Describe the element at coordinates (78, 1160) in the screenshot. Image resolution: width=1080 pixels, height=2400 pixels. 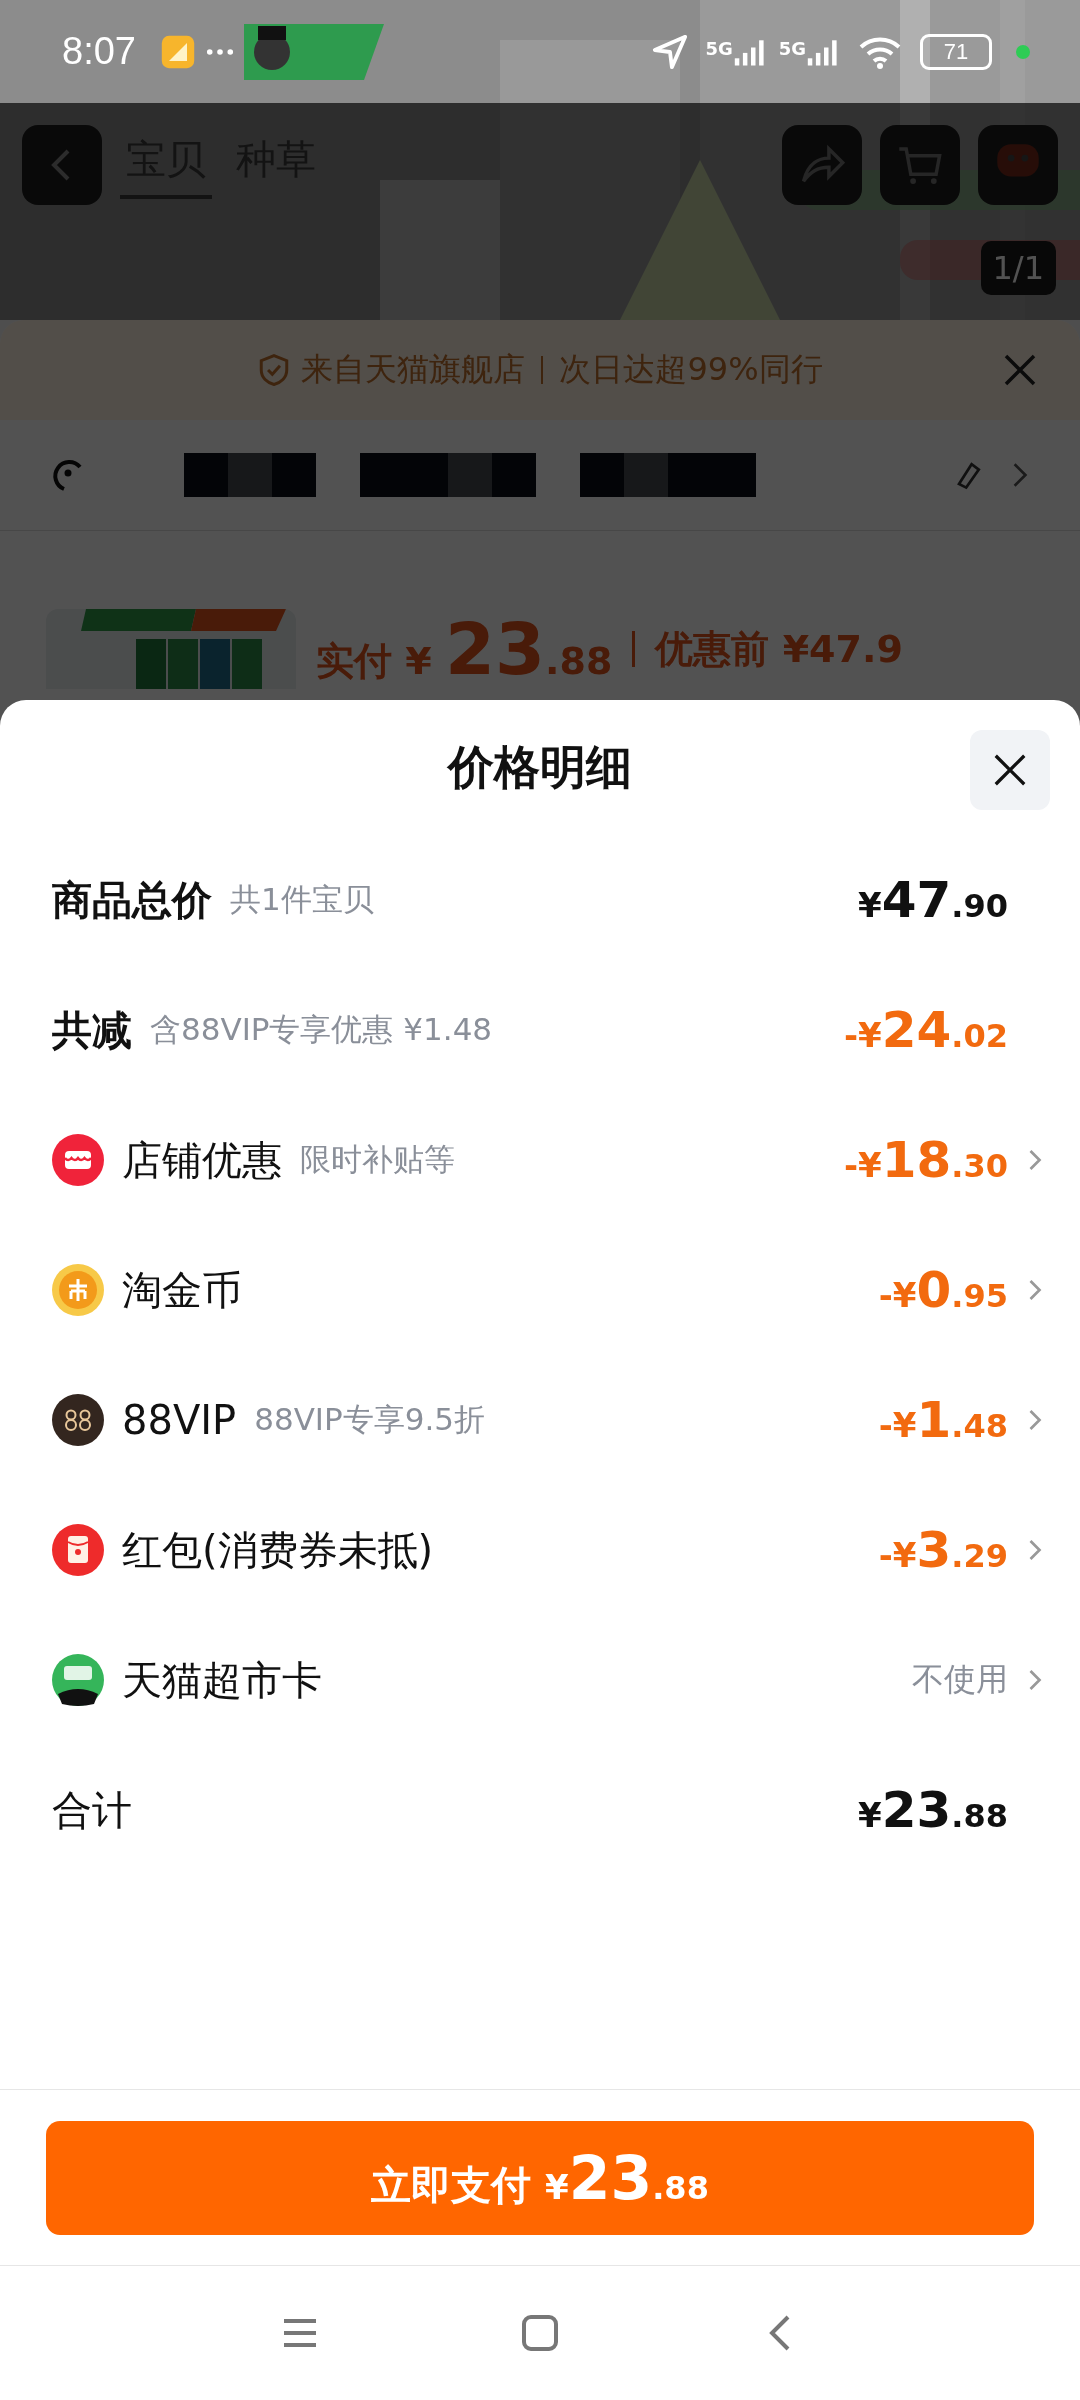
I see `shop-icon` at that location.